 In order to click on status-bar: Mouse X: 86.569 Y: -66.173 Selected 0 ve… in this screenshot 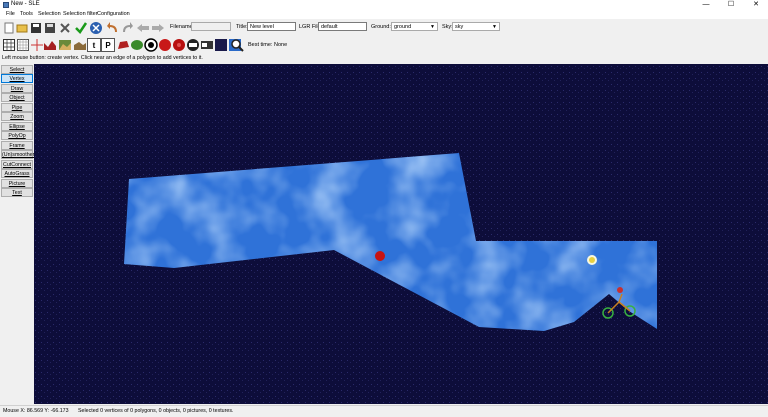, I will do `click(384, 411)`.